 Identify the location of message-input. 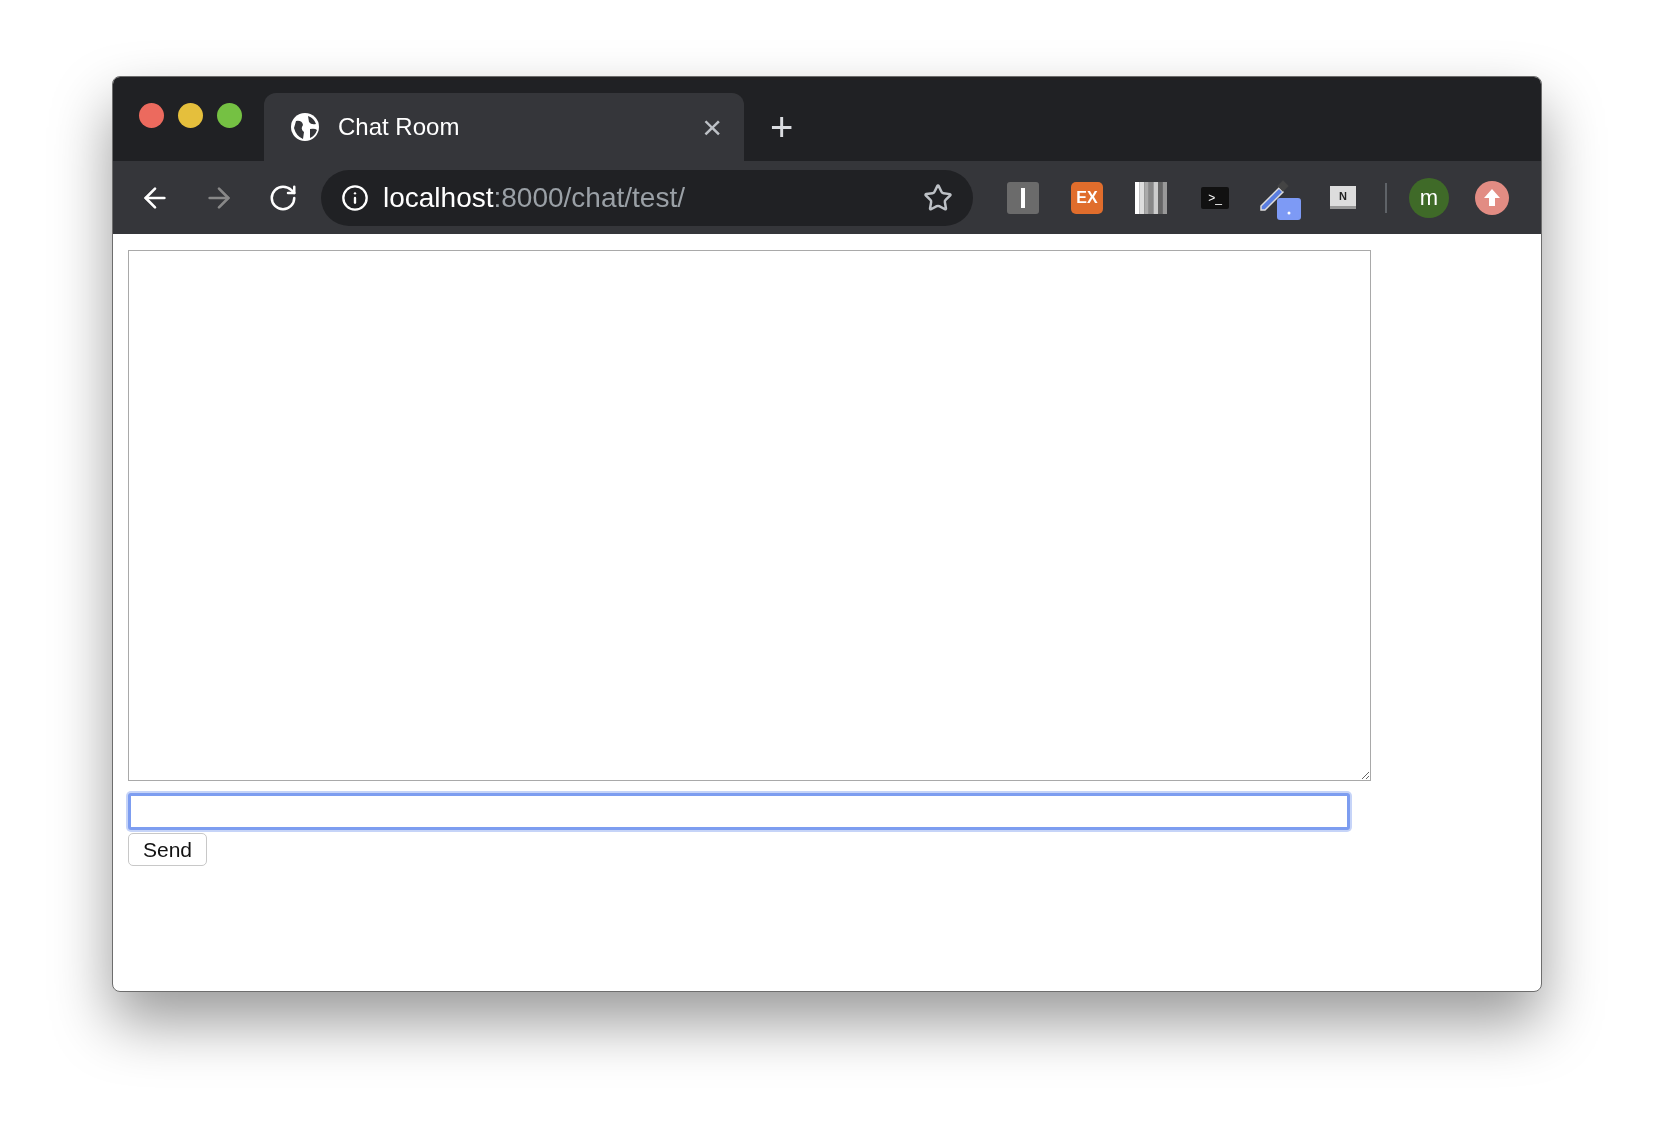
(739, 811).